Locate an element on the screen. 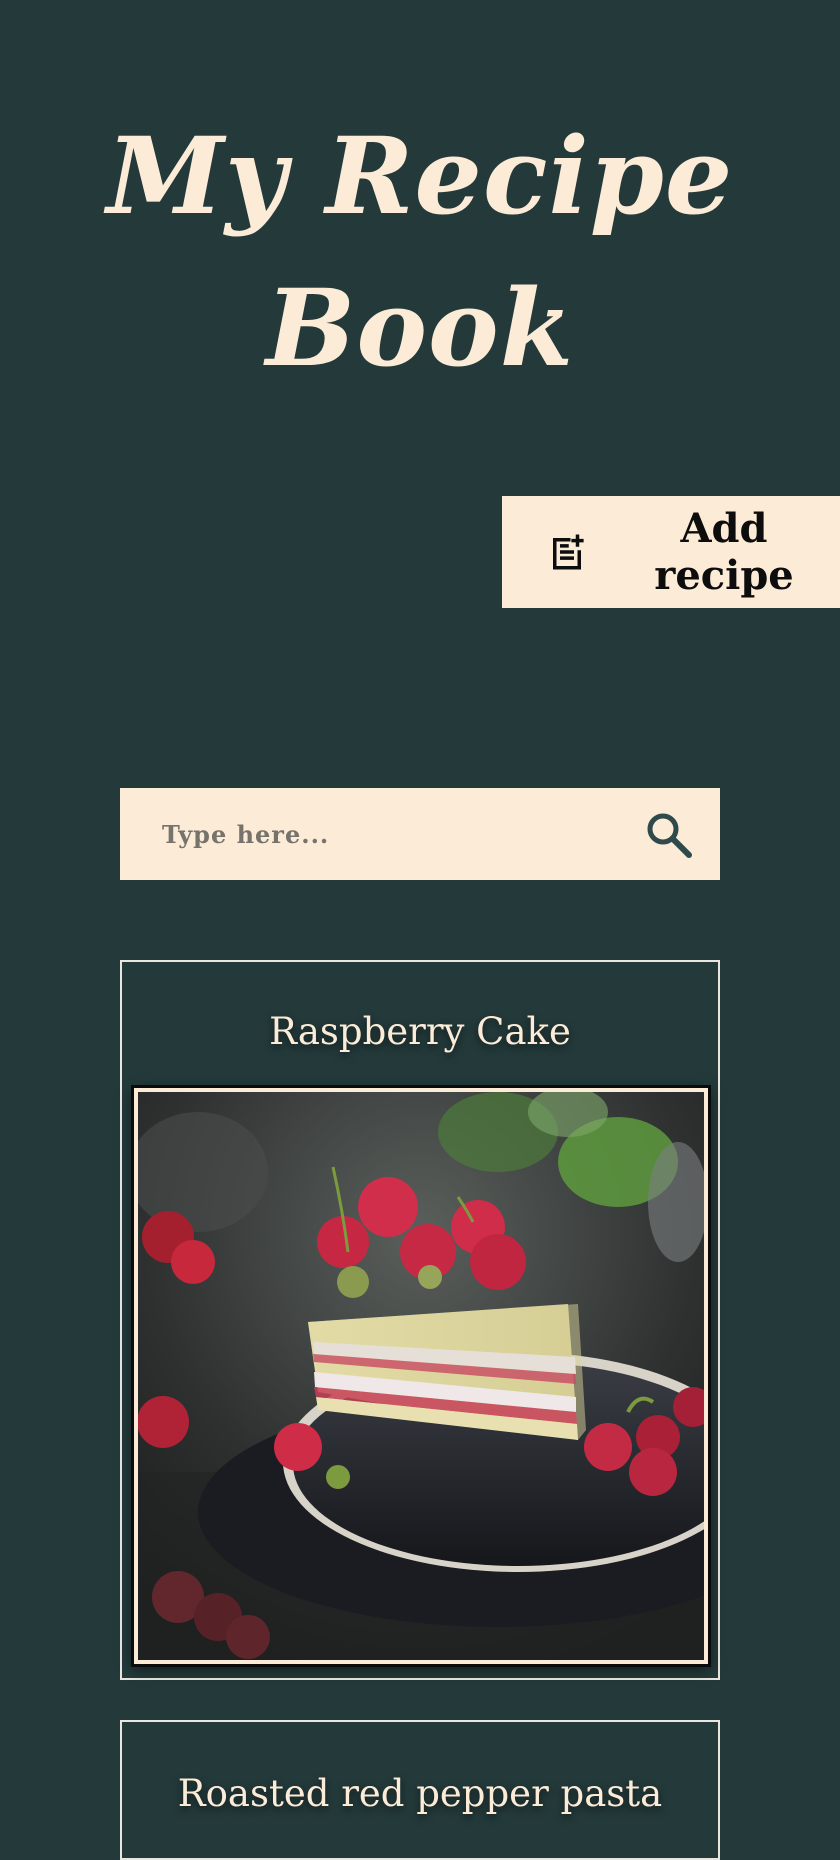 Image resolution: width=840 pixels, height=1860 pixels. search-bar is located at coordinates (420, 834).